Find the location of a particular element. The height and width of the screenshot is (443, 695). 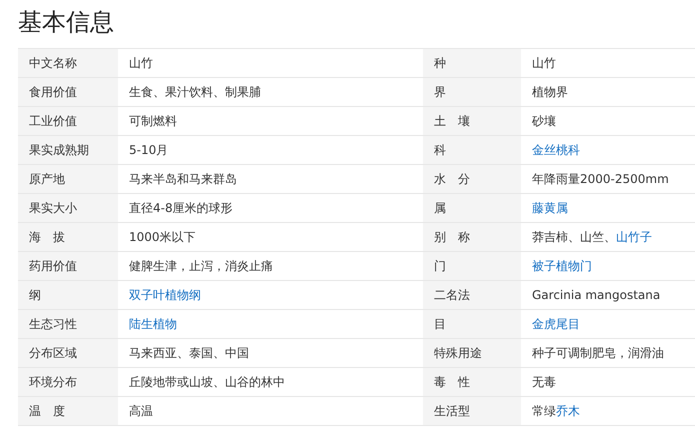

link: 被子植物门 is located at coordinates (562, 265).